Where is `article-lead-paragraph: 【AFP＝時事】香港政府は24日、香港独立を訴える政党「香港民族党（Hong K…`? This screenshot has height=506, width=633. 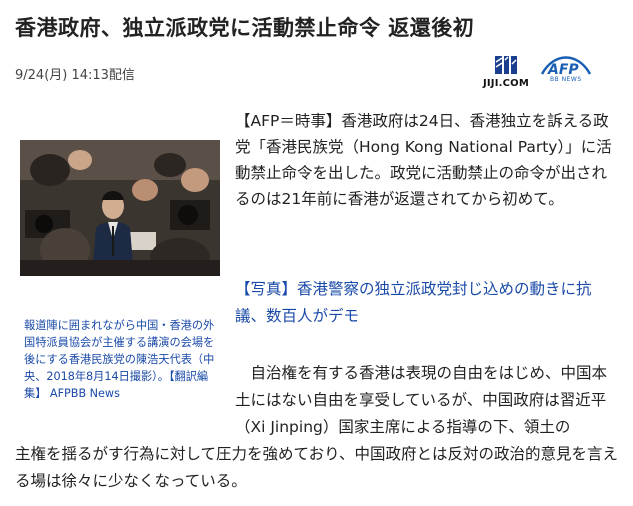
article-lead-paragraph: 【AFP＝時事】香港政府は24日、香港独立を訴える政党「香港民族党（Hong K… is located at coordinates (423, 160).